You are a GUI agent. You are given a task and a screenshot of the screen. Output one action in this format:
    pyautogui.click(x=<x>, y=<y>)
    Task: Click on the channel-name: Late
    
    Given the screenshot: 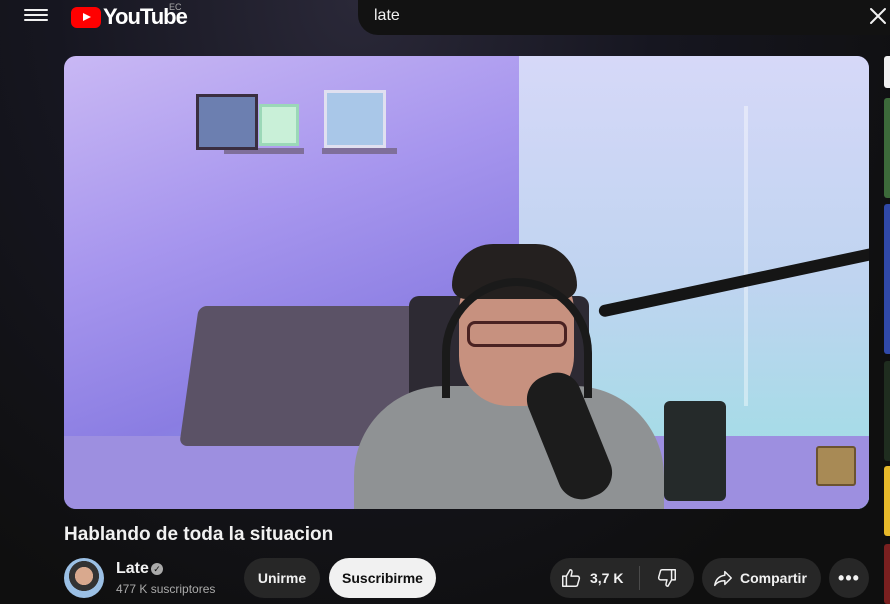 What is the action you would take?
    pyautogui.click(x=132, y=569)
    